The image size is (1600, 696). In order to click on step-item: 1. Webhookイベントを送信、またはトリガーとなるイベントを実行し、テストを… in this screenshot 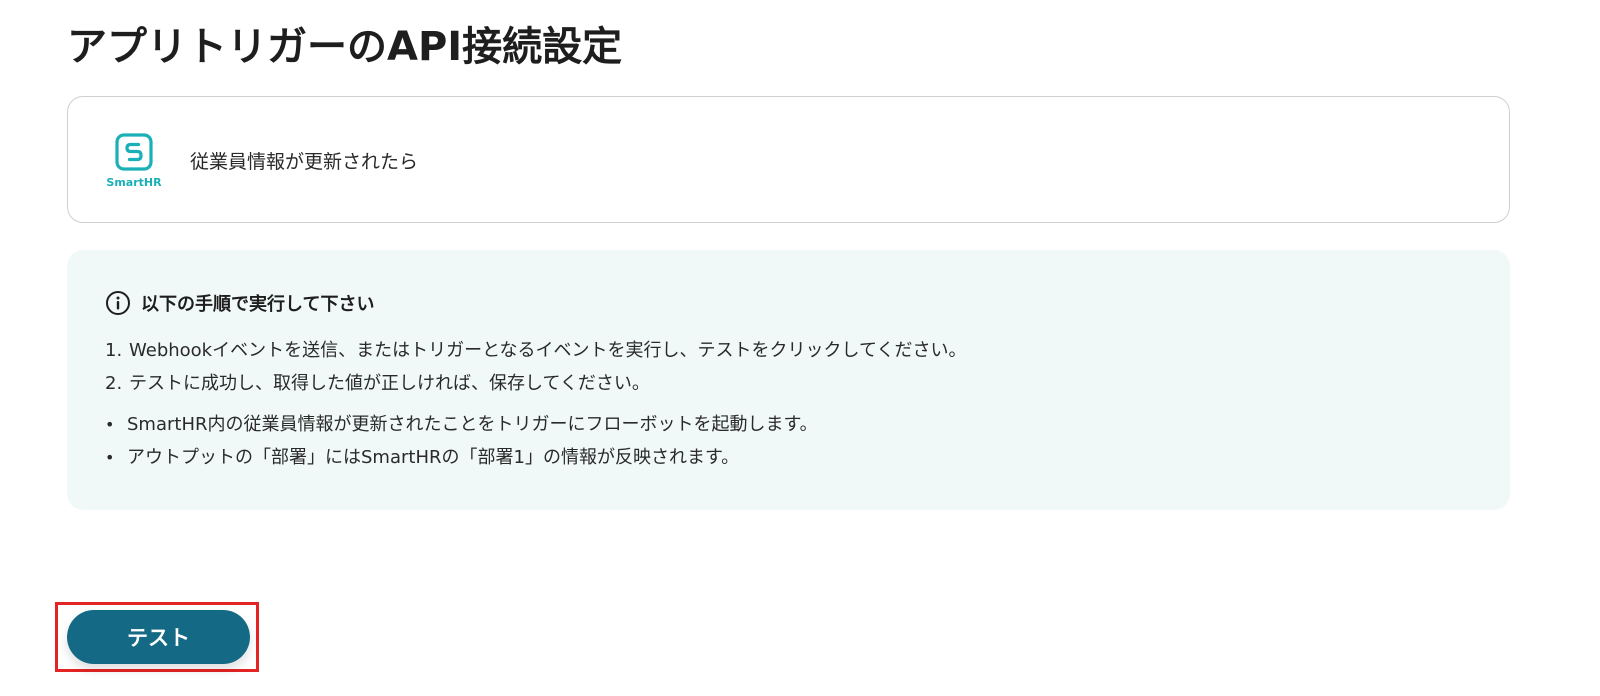, I will do `click(535, 350)`.